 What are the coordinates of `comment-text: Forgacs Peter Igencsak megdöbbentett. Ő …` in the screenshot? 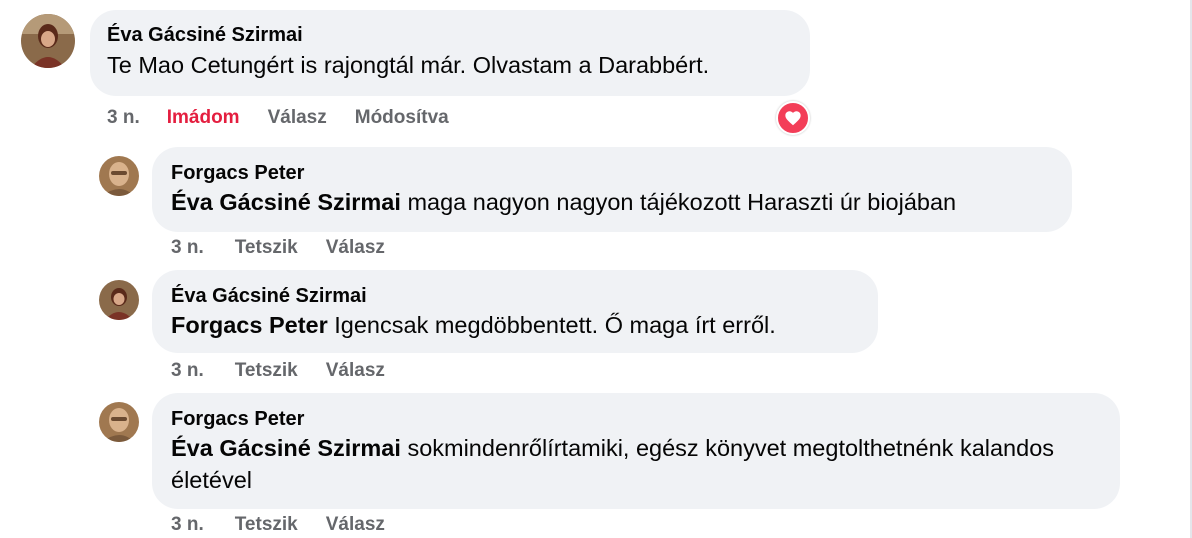 It's located at (524, 325).